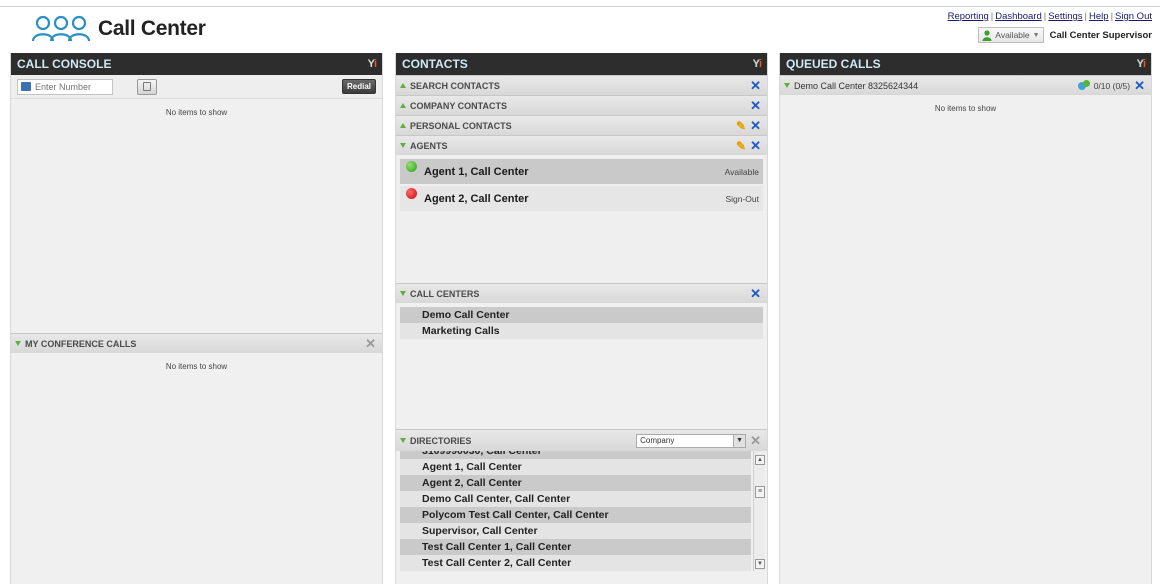  Describe the element at coordinates (575, 563) in the screenshot. I see `list-item: Test Call Center 2, Call Center` at that location.